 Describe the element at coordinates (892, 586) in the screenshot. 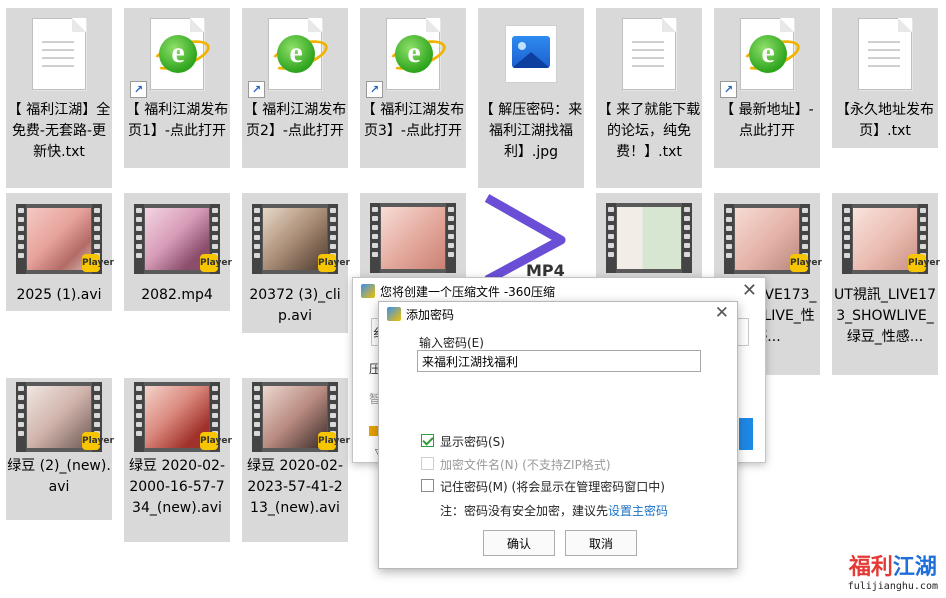

I see `watermark-url: fulijianghu.com` at that location.